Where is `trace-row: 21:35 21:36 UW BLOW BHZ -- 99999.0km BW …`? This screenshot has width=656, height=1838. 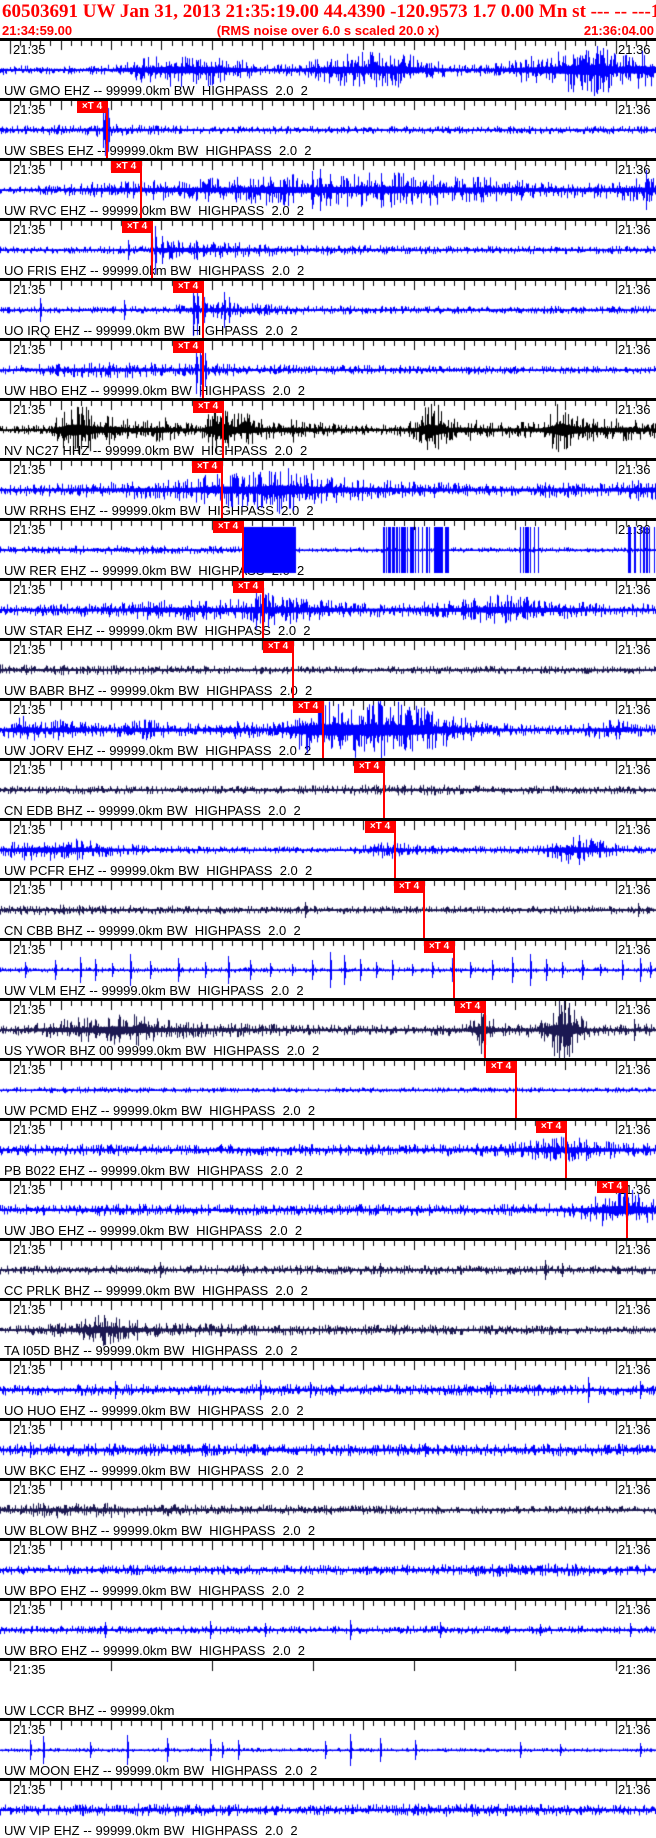 trace-row: 21:35 21:36 UW BLOW BHZ -- 99999.0km BW … is located at coordinates (328, 1508).